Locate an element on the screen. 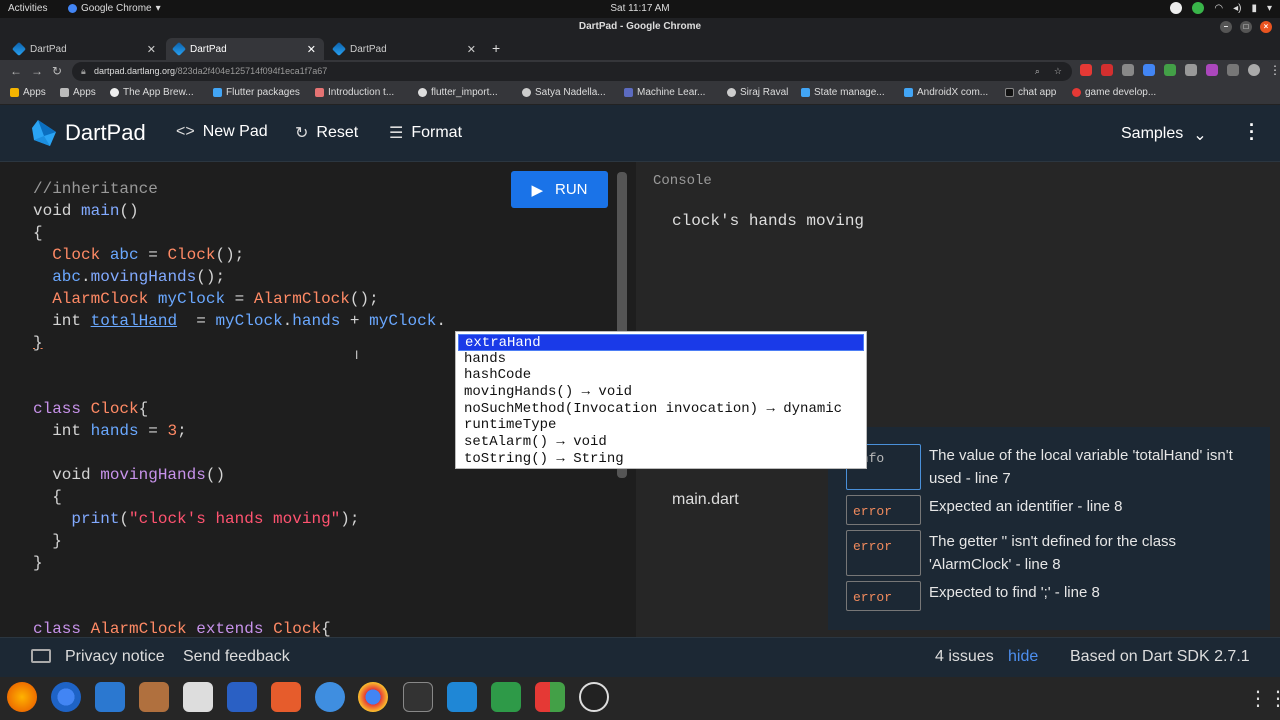 The height and width of the screenshot is (720, 1280). profile-avatar is located at coordinates (1254, 70).